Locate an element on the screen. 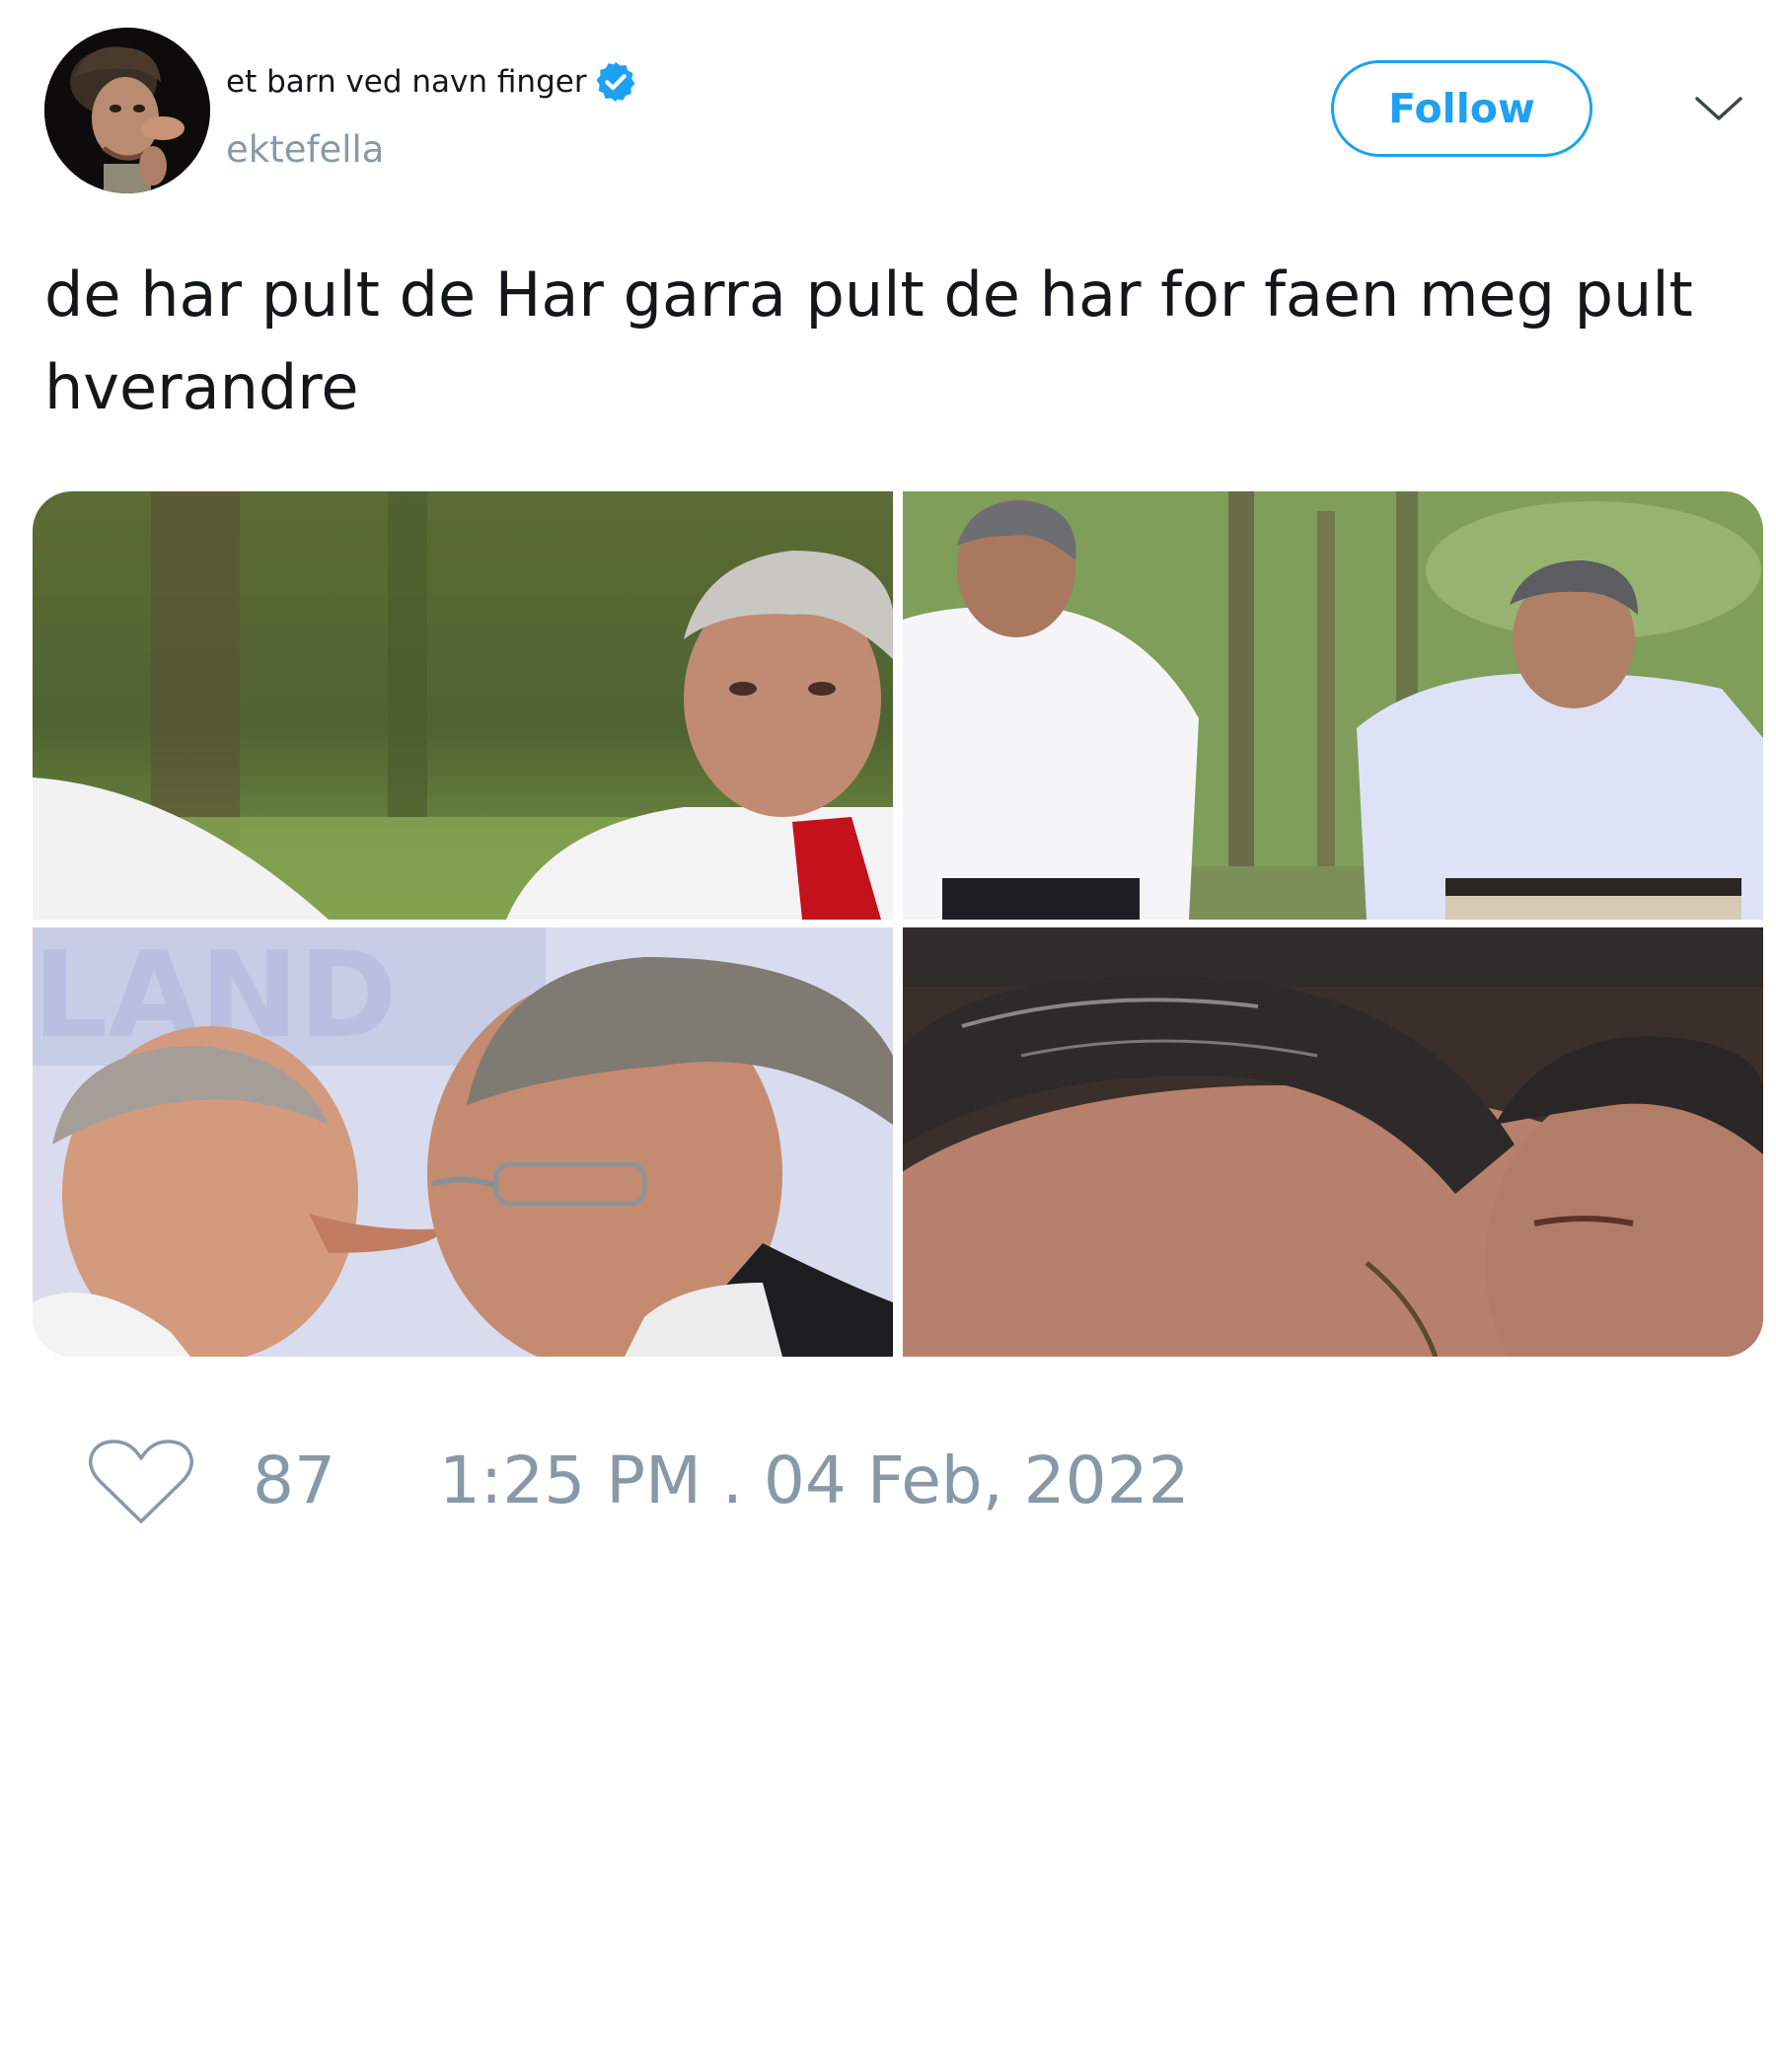 This screenshot has width=1776, height=2072. photo-closeup-dark-hair is located at coordinates (1333, 1142).